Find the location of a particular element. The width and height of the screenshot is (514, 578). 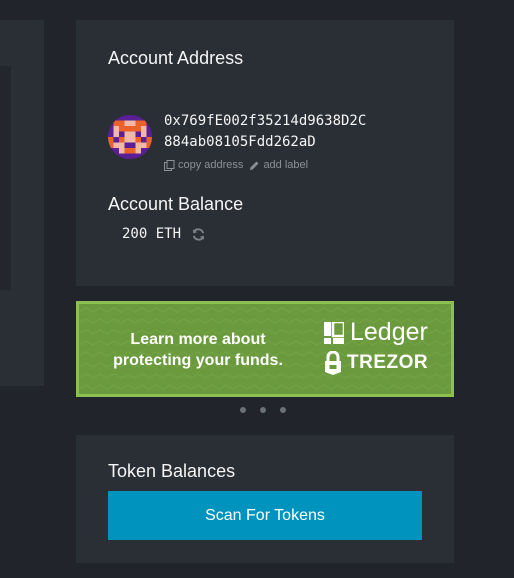

account-balance-value: 200 ETH is located at coordinates (152, 234).